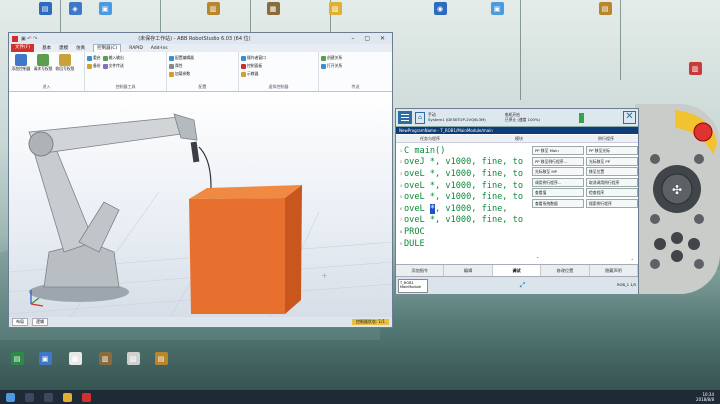 This screenshot has height=404, width=720. What do you see at coordinates (612, 150) in the screenshot?
I see `debug-menu-item: PP 移至光标` at bounding box center [612, 150].